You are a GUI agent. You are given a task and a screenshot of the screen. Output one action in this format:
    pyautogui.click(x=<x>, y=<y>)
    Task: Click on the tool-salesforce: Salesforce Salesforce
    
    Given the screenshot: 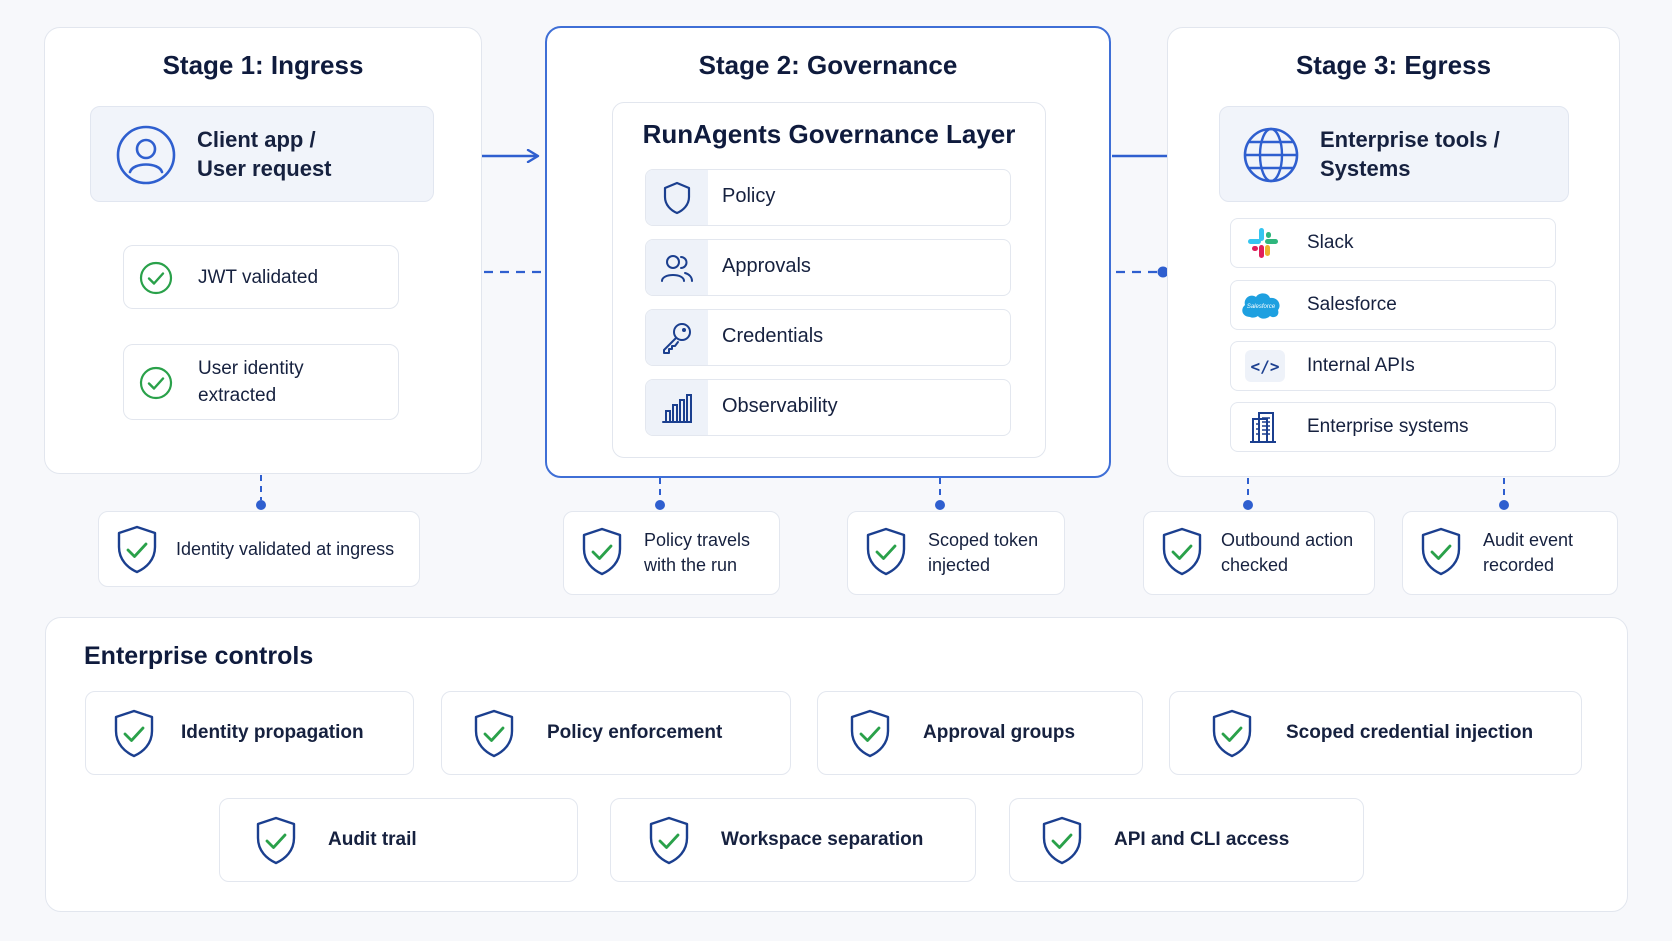 What is the action you would take?
    pyautogui.click(x=1393, y=305)
    